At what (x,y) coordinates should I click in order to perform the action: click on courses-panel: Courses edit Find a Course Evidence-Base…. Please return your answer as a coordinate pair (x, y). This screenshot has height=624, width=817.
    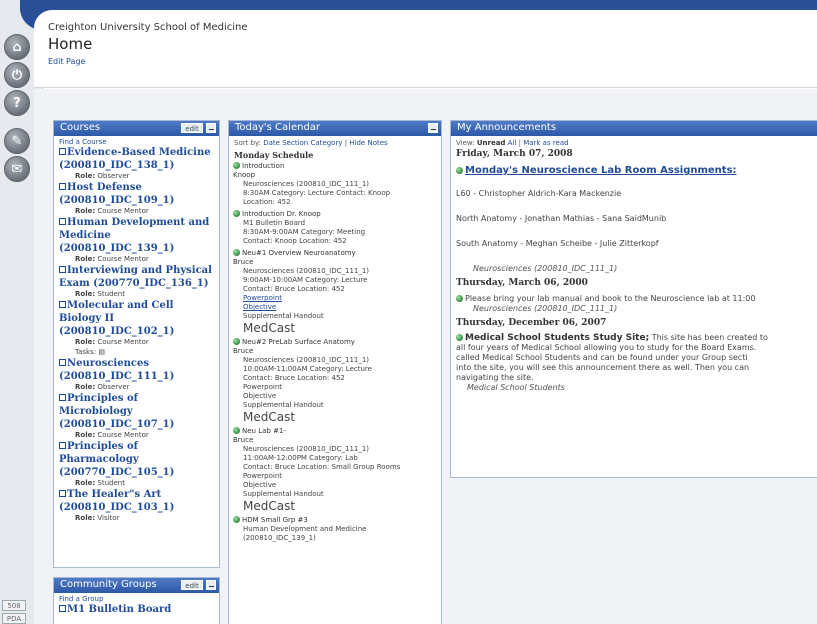
    Looking at the image, I should click on (136, 344).